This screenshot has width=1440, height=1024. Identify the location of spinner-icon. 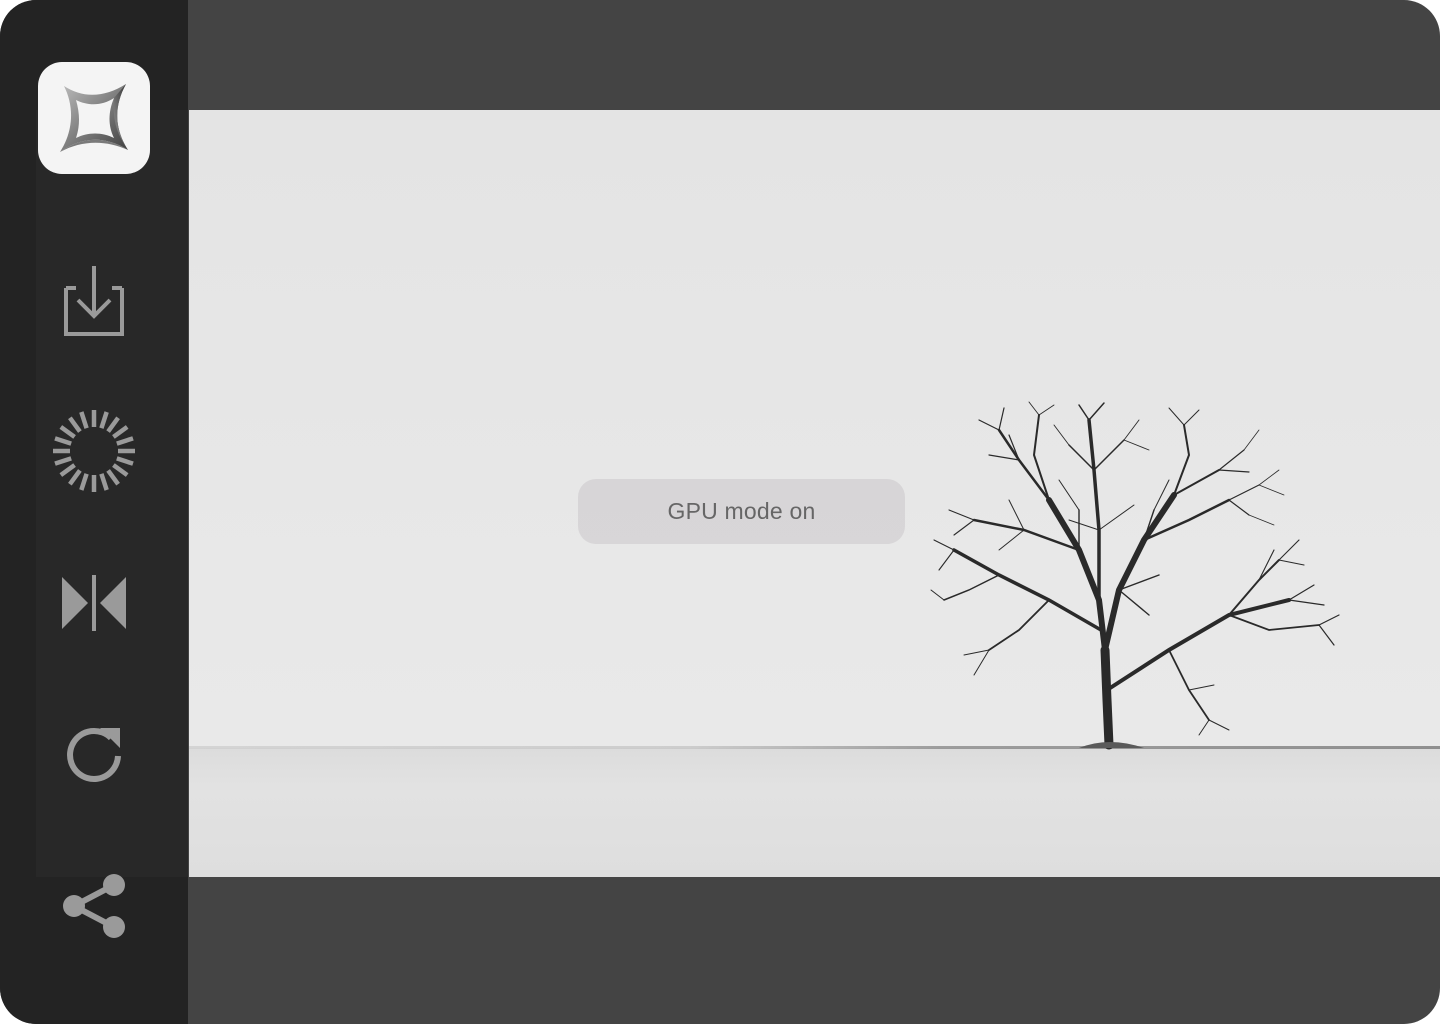
(94, 451).